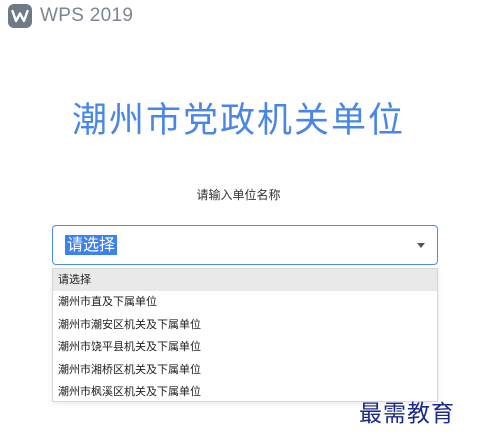 Image resolution: width=477 pixels, height=436 pixels. I want to click on wps-logo-icon, so click(20, 16).